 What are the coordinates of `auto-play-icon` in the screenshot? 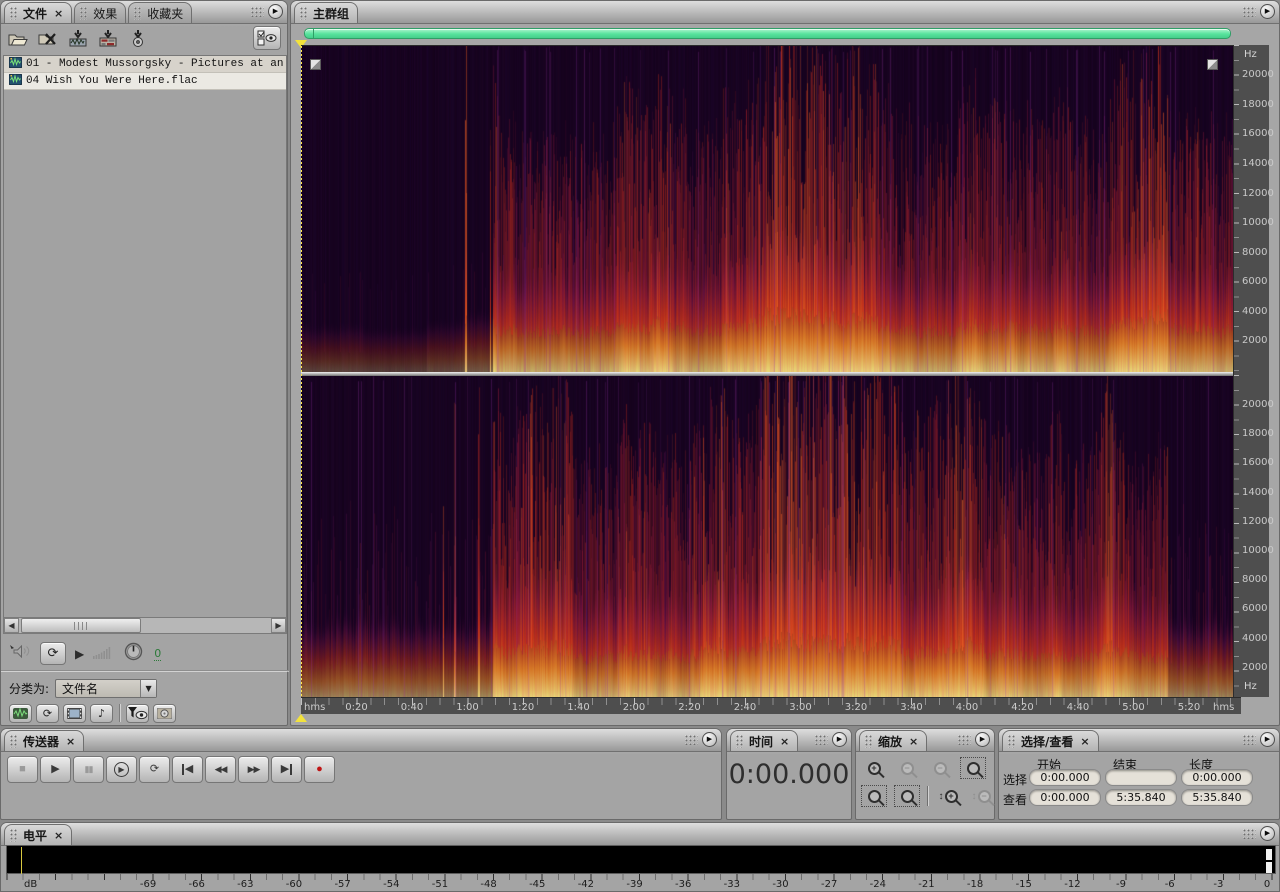 It's located at (20, 653).